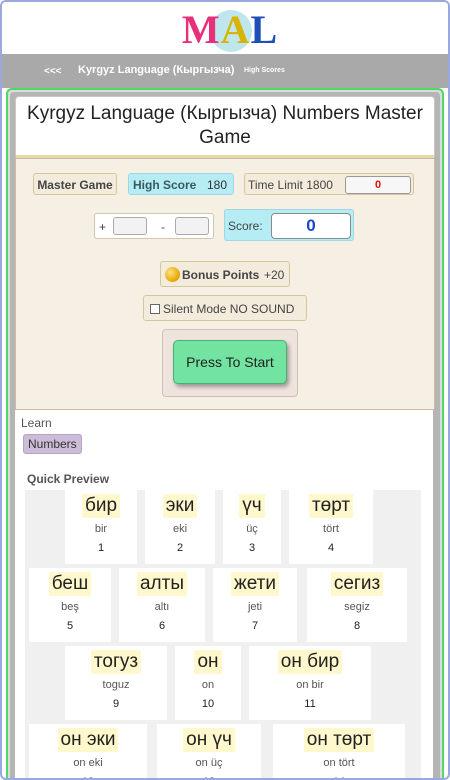 The height and width of the screenshot is (780, 450). What do you see at coordinates (252, 548) in the screenshot?
I see `card-number: 3` at bounding box center [252, 548].